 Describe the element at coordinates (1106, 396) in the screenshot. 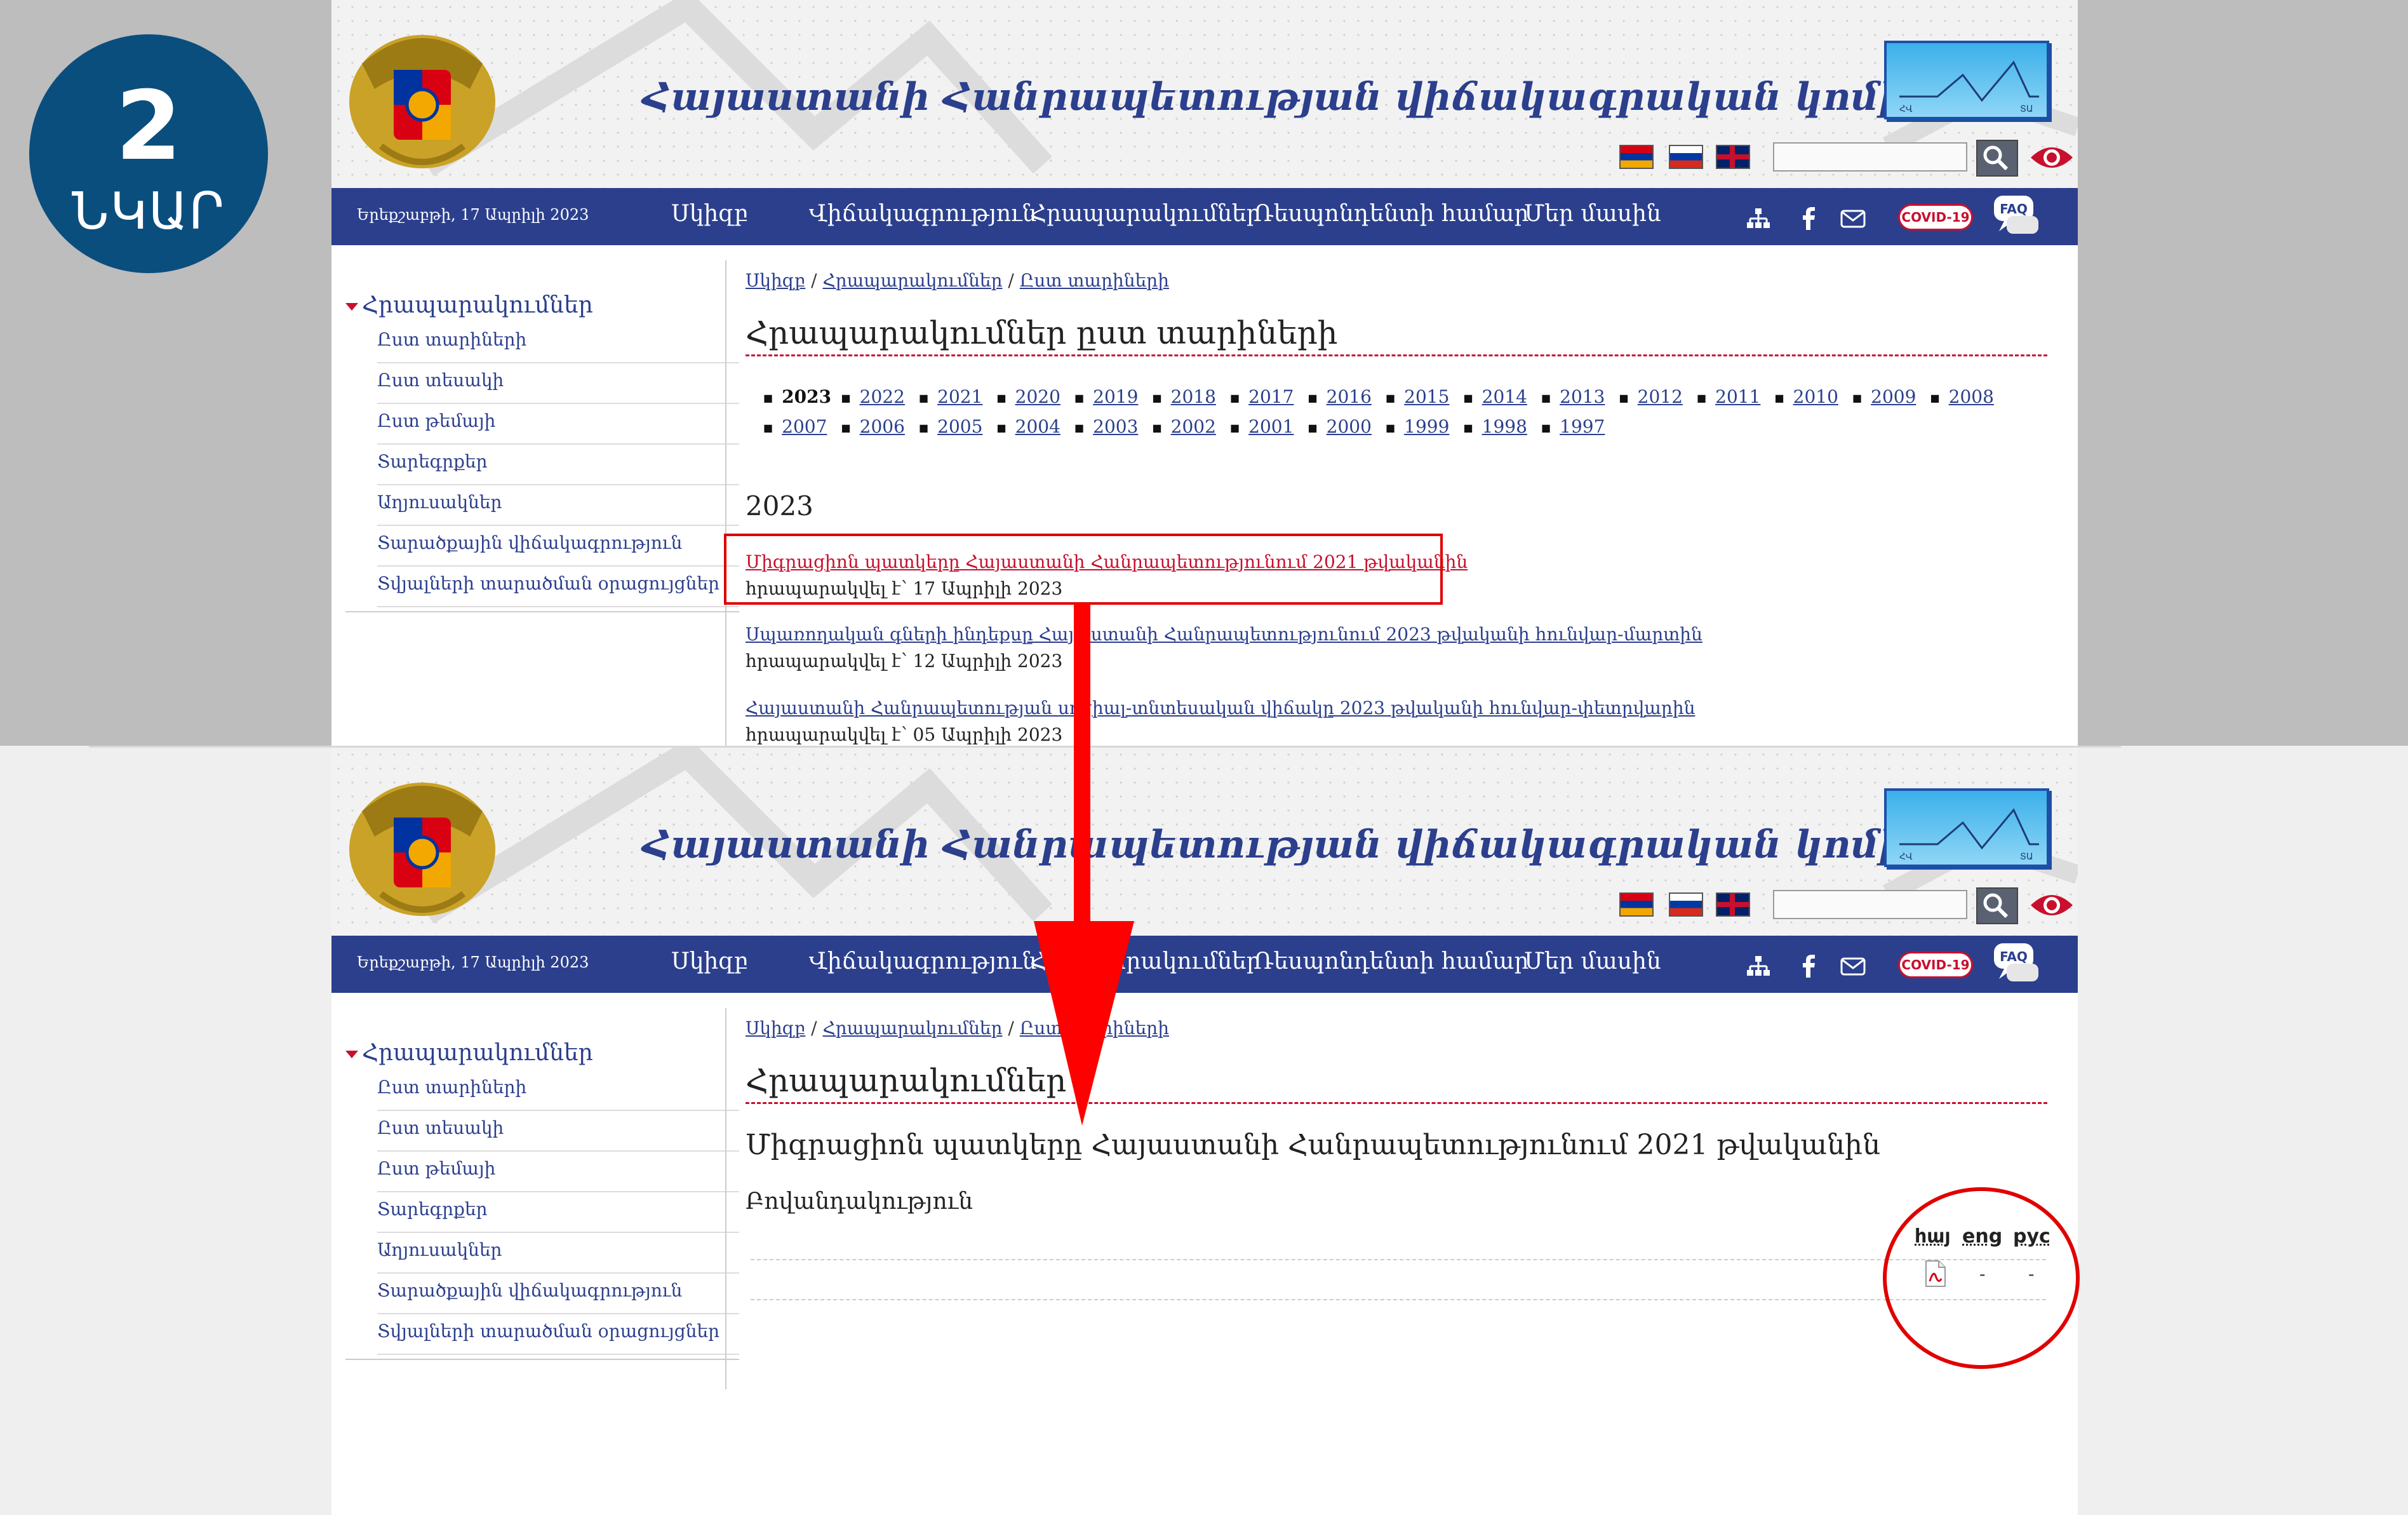

I see `year-link: 2019` at that location.